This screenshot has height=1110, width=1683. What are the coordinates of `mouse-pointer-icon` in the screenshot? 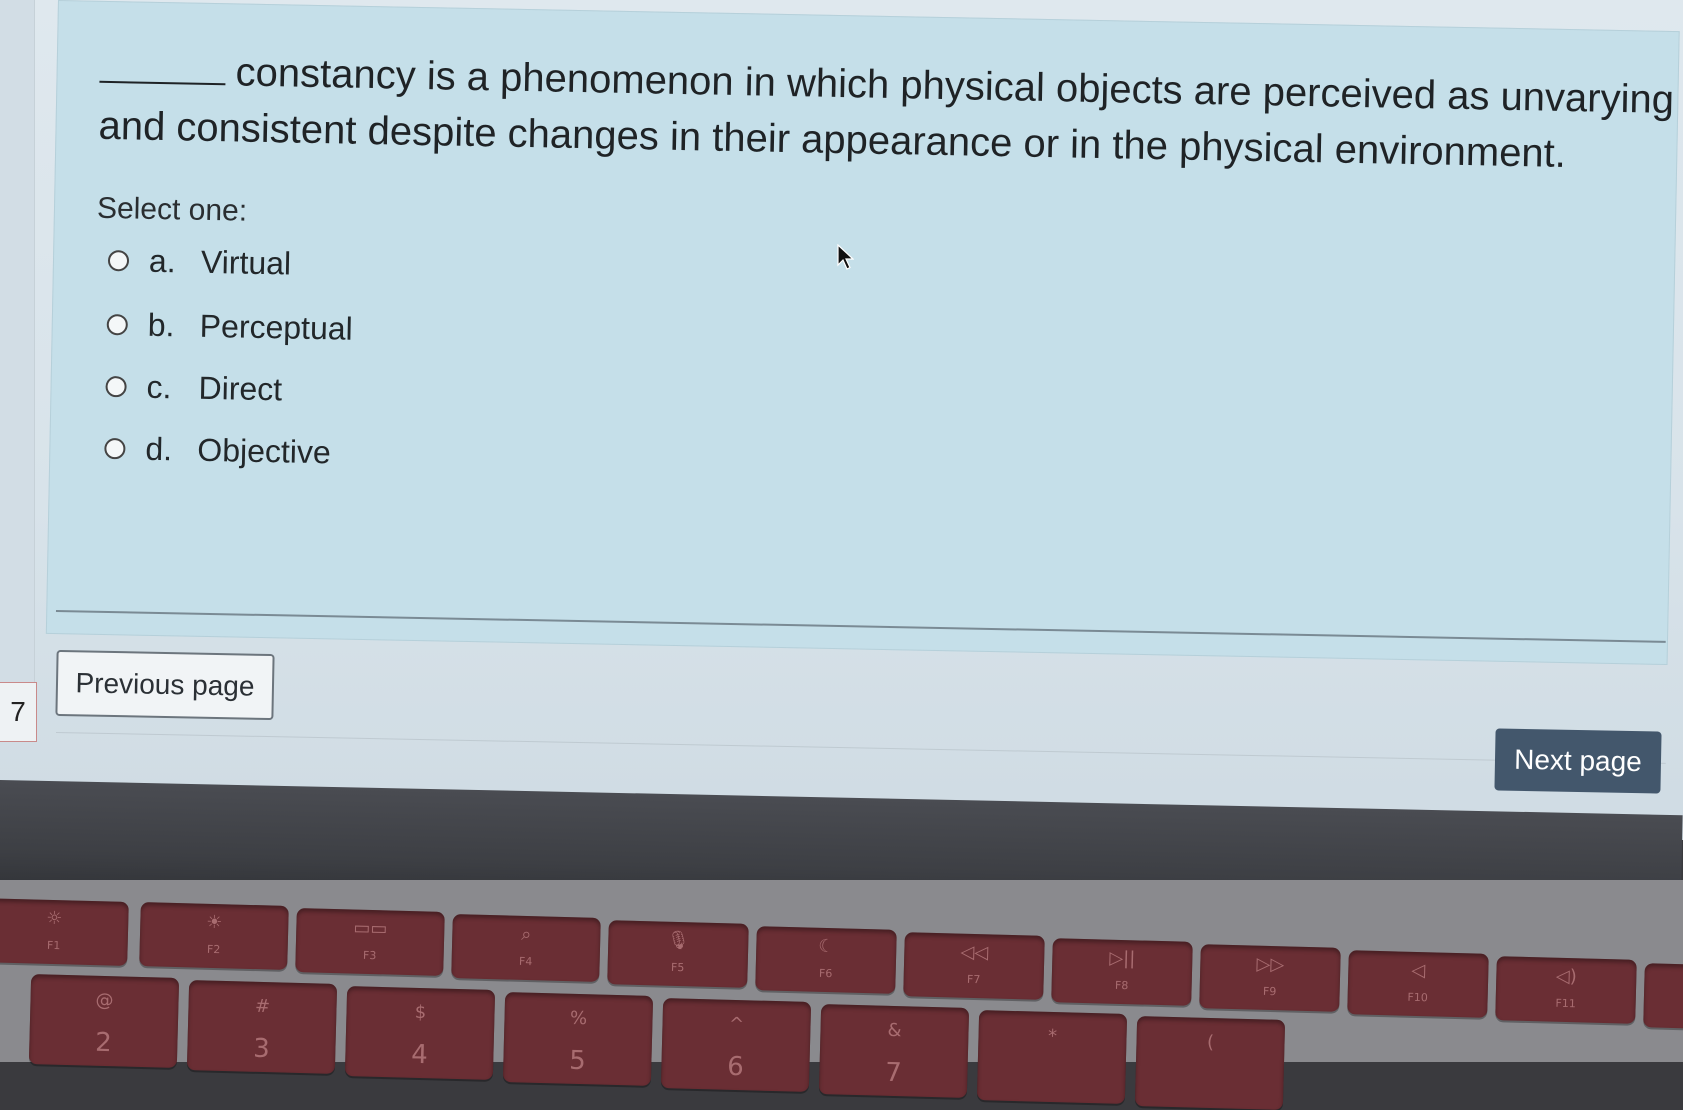 It's located at (845, 257).